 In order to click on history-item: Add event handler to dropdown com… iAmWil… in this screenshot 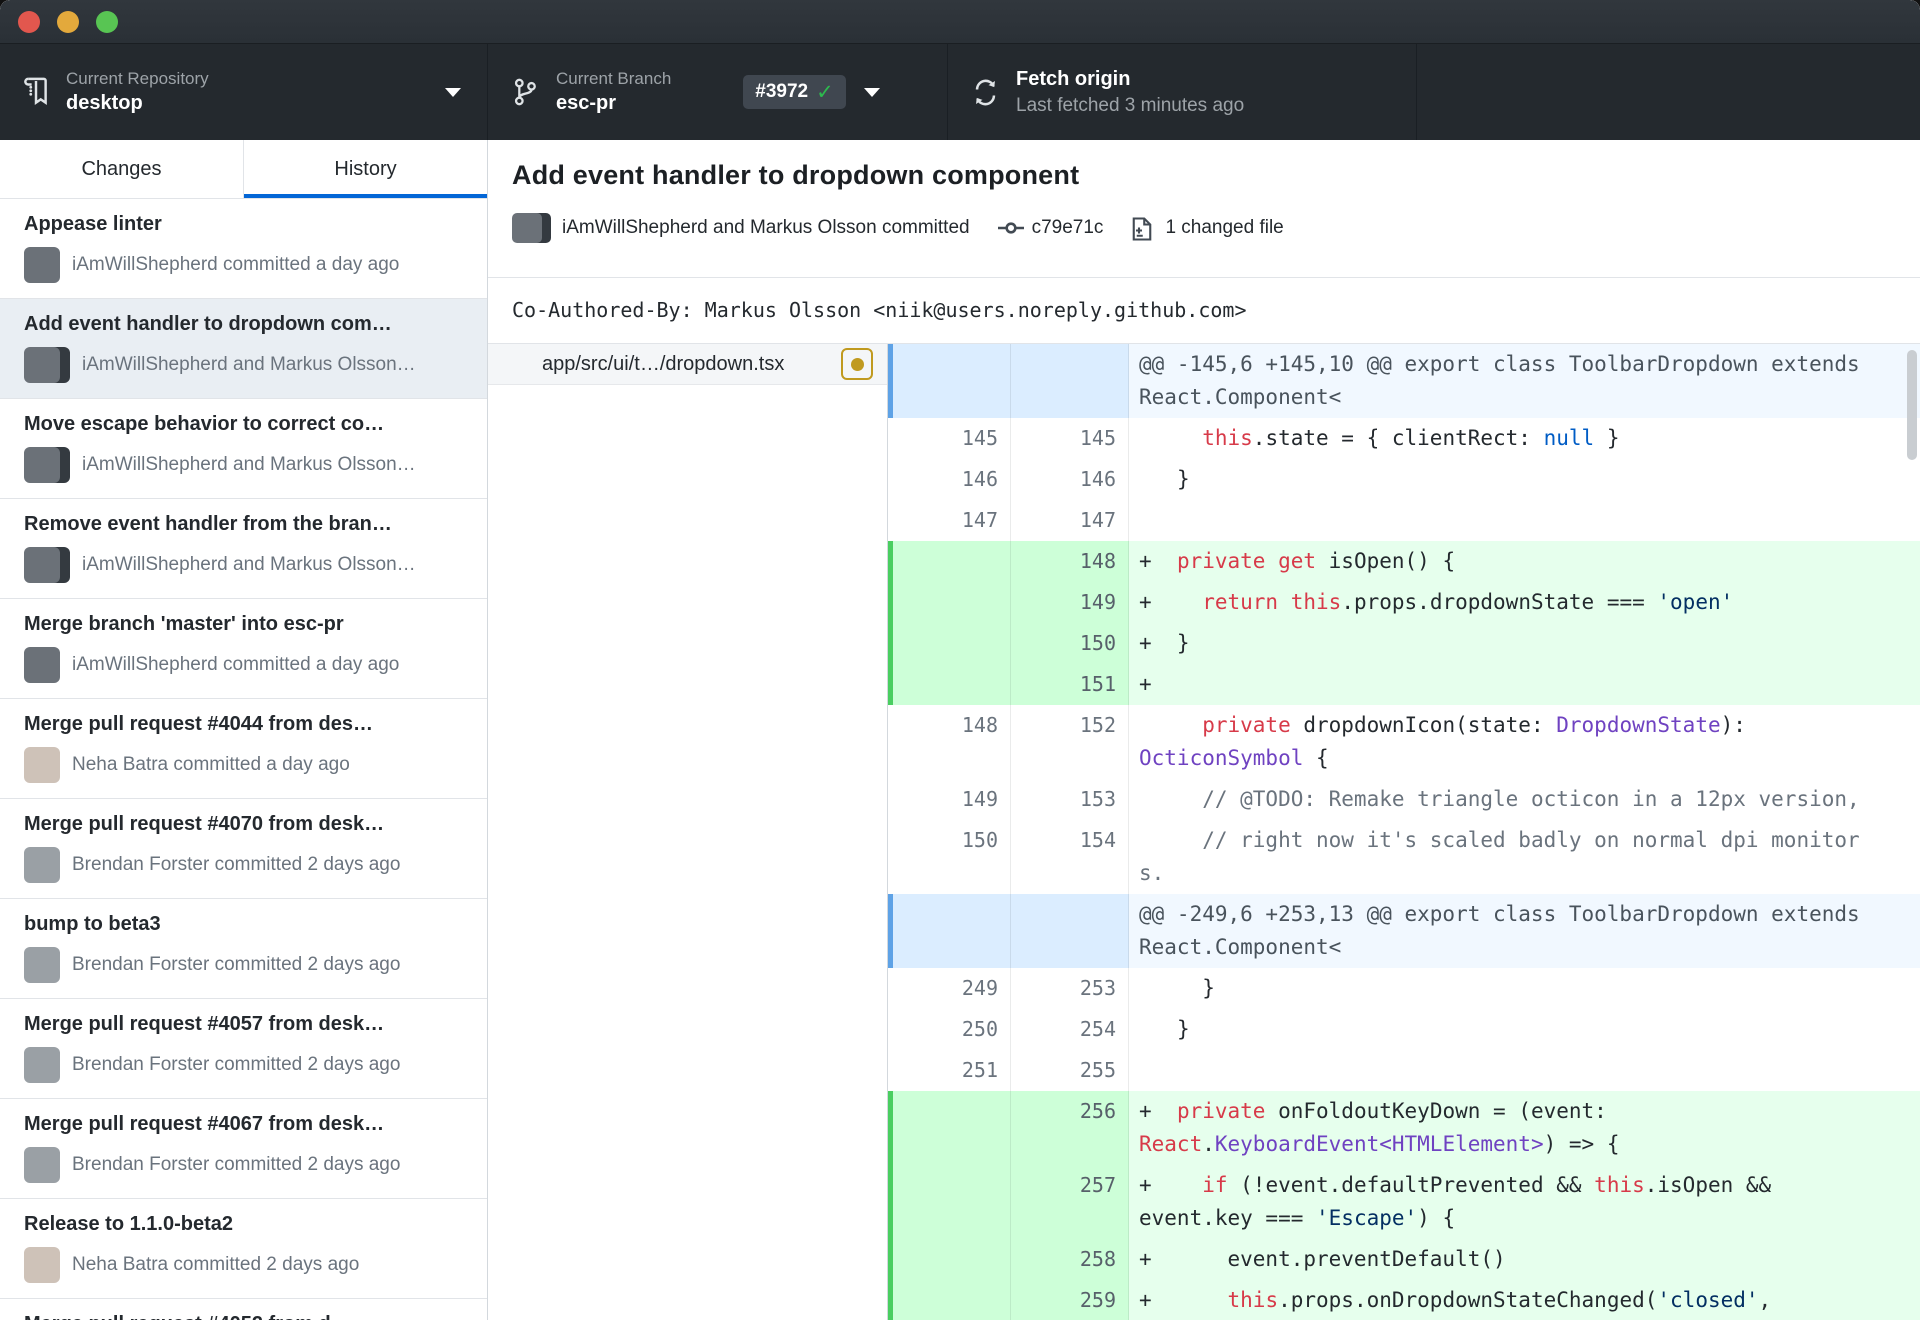, I will do `click(243, 349)`.